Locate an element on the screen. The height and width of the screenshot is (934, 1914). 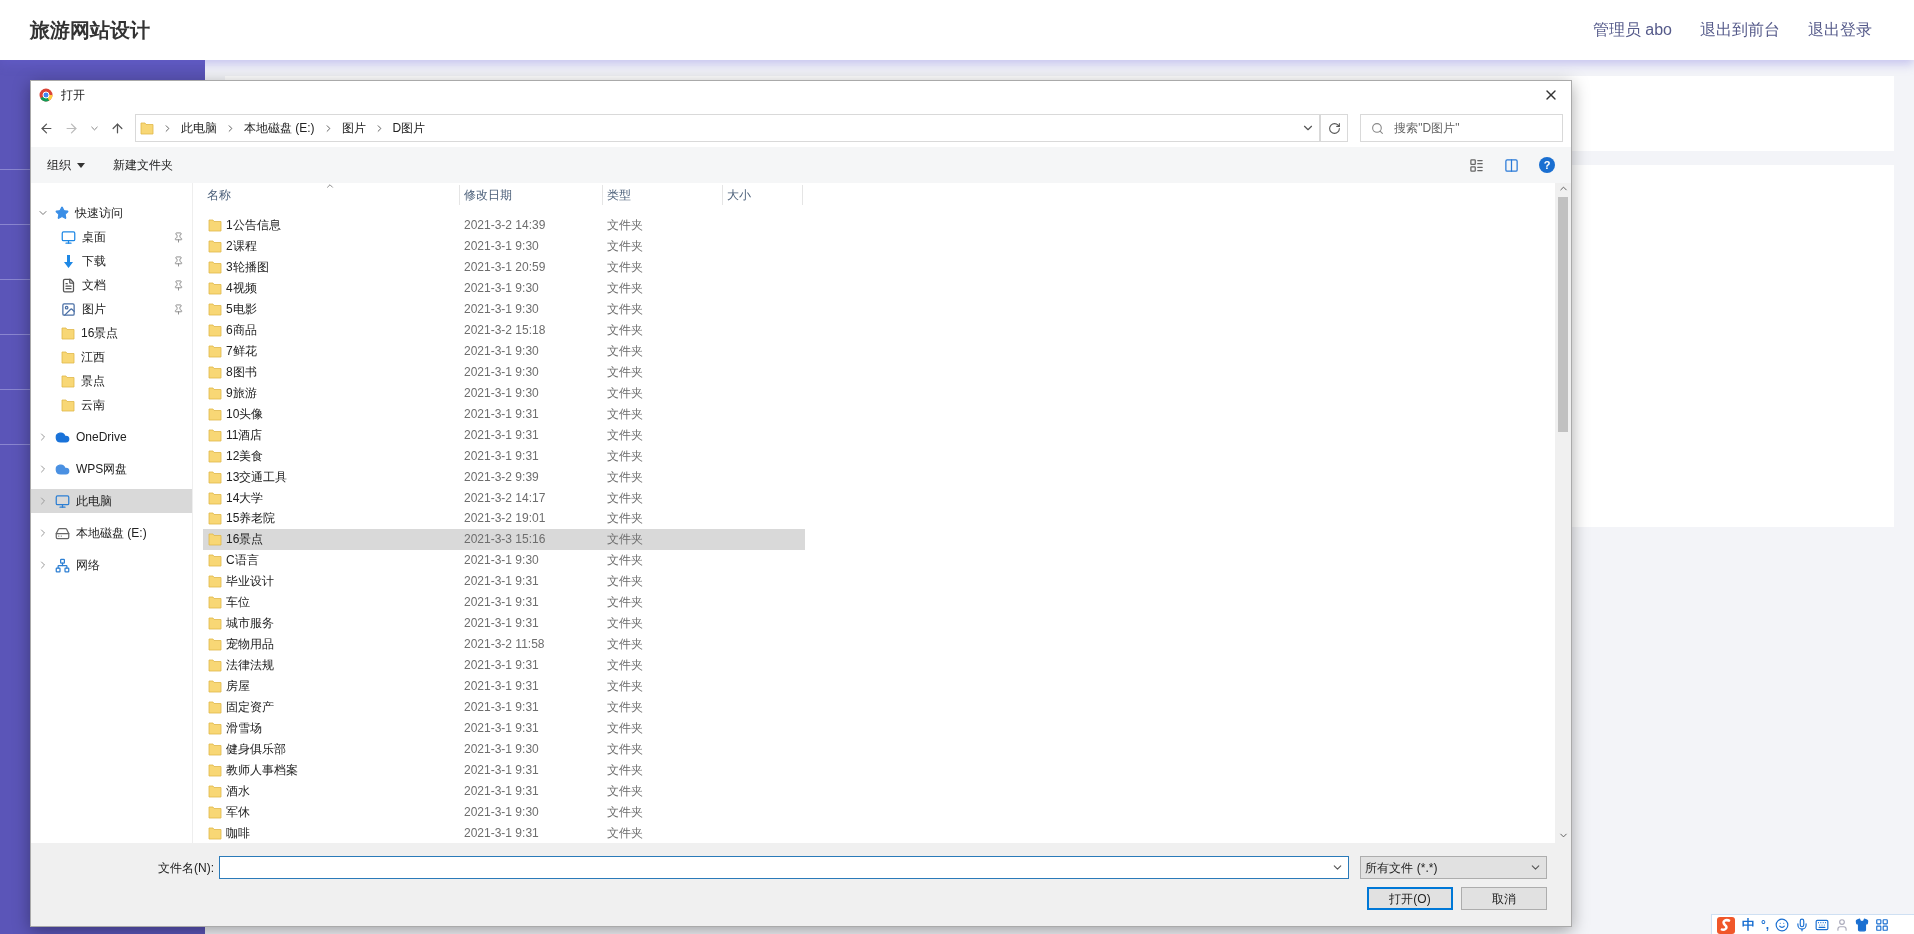
microphone-icon is located at coordinates (1802, 924).